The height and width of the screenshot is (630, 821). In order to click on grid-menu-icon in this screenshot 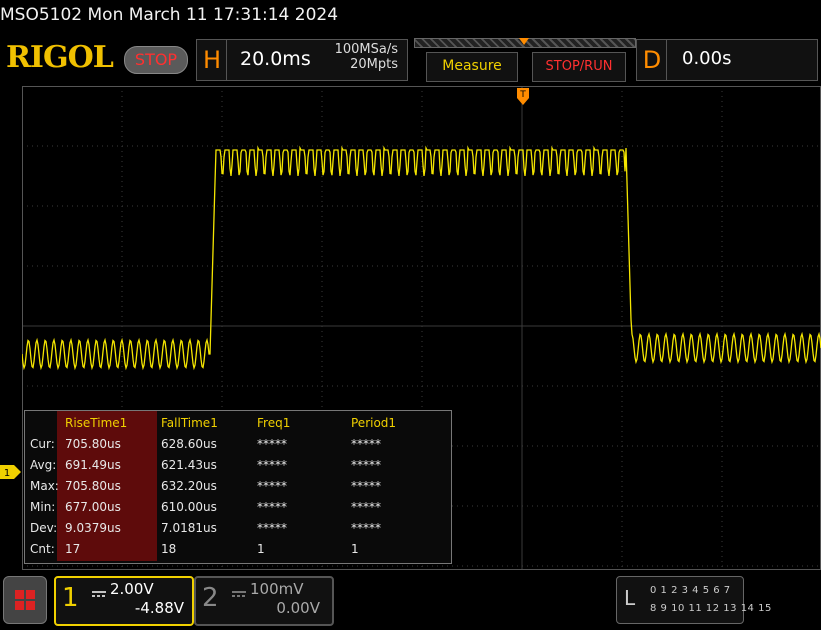, I will do `click(25, 600)`.